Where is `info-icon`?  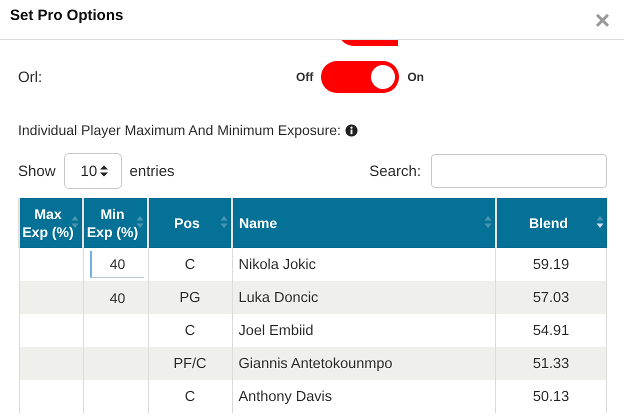 info-icon is located at coordinates (351, 130).